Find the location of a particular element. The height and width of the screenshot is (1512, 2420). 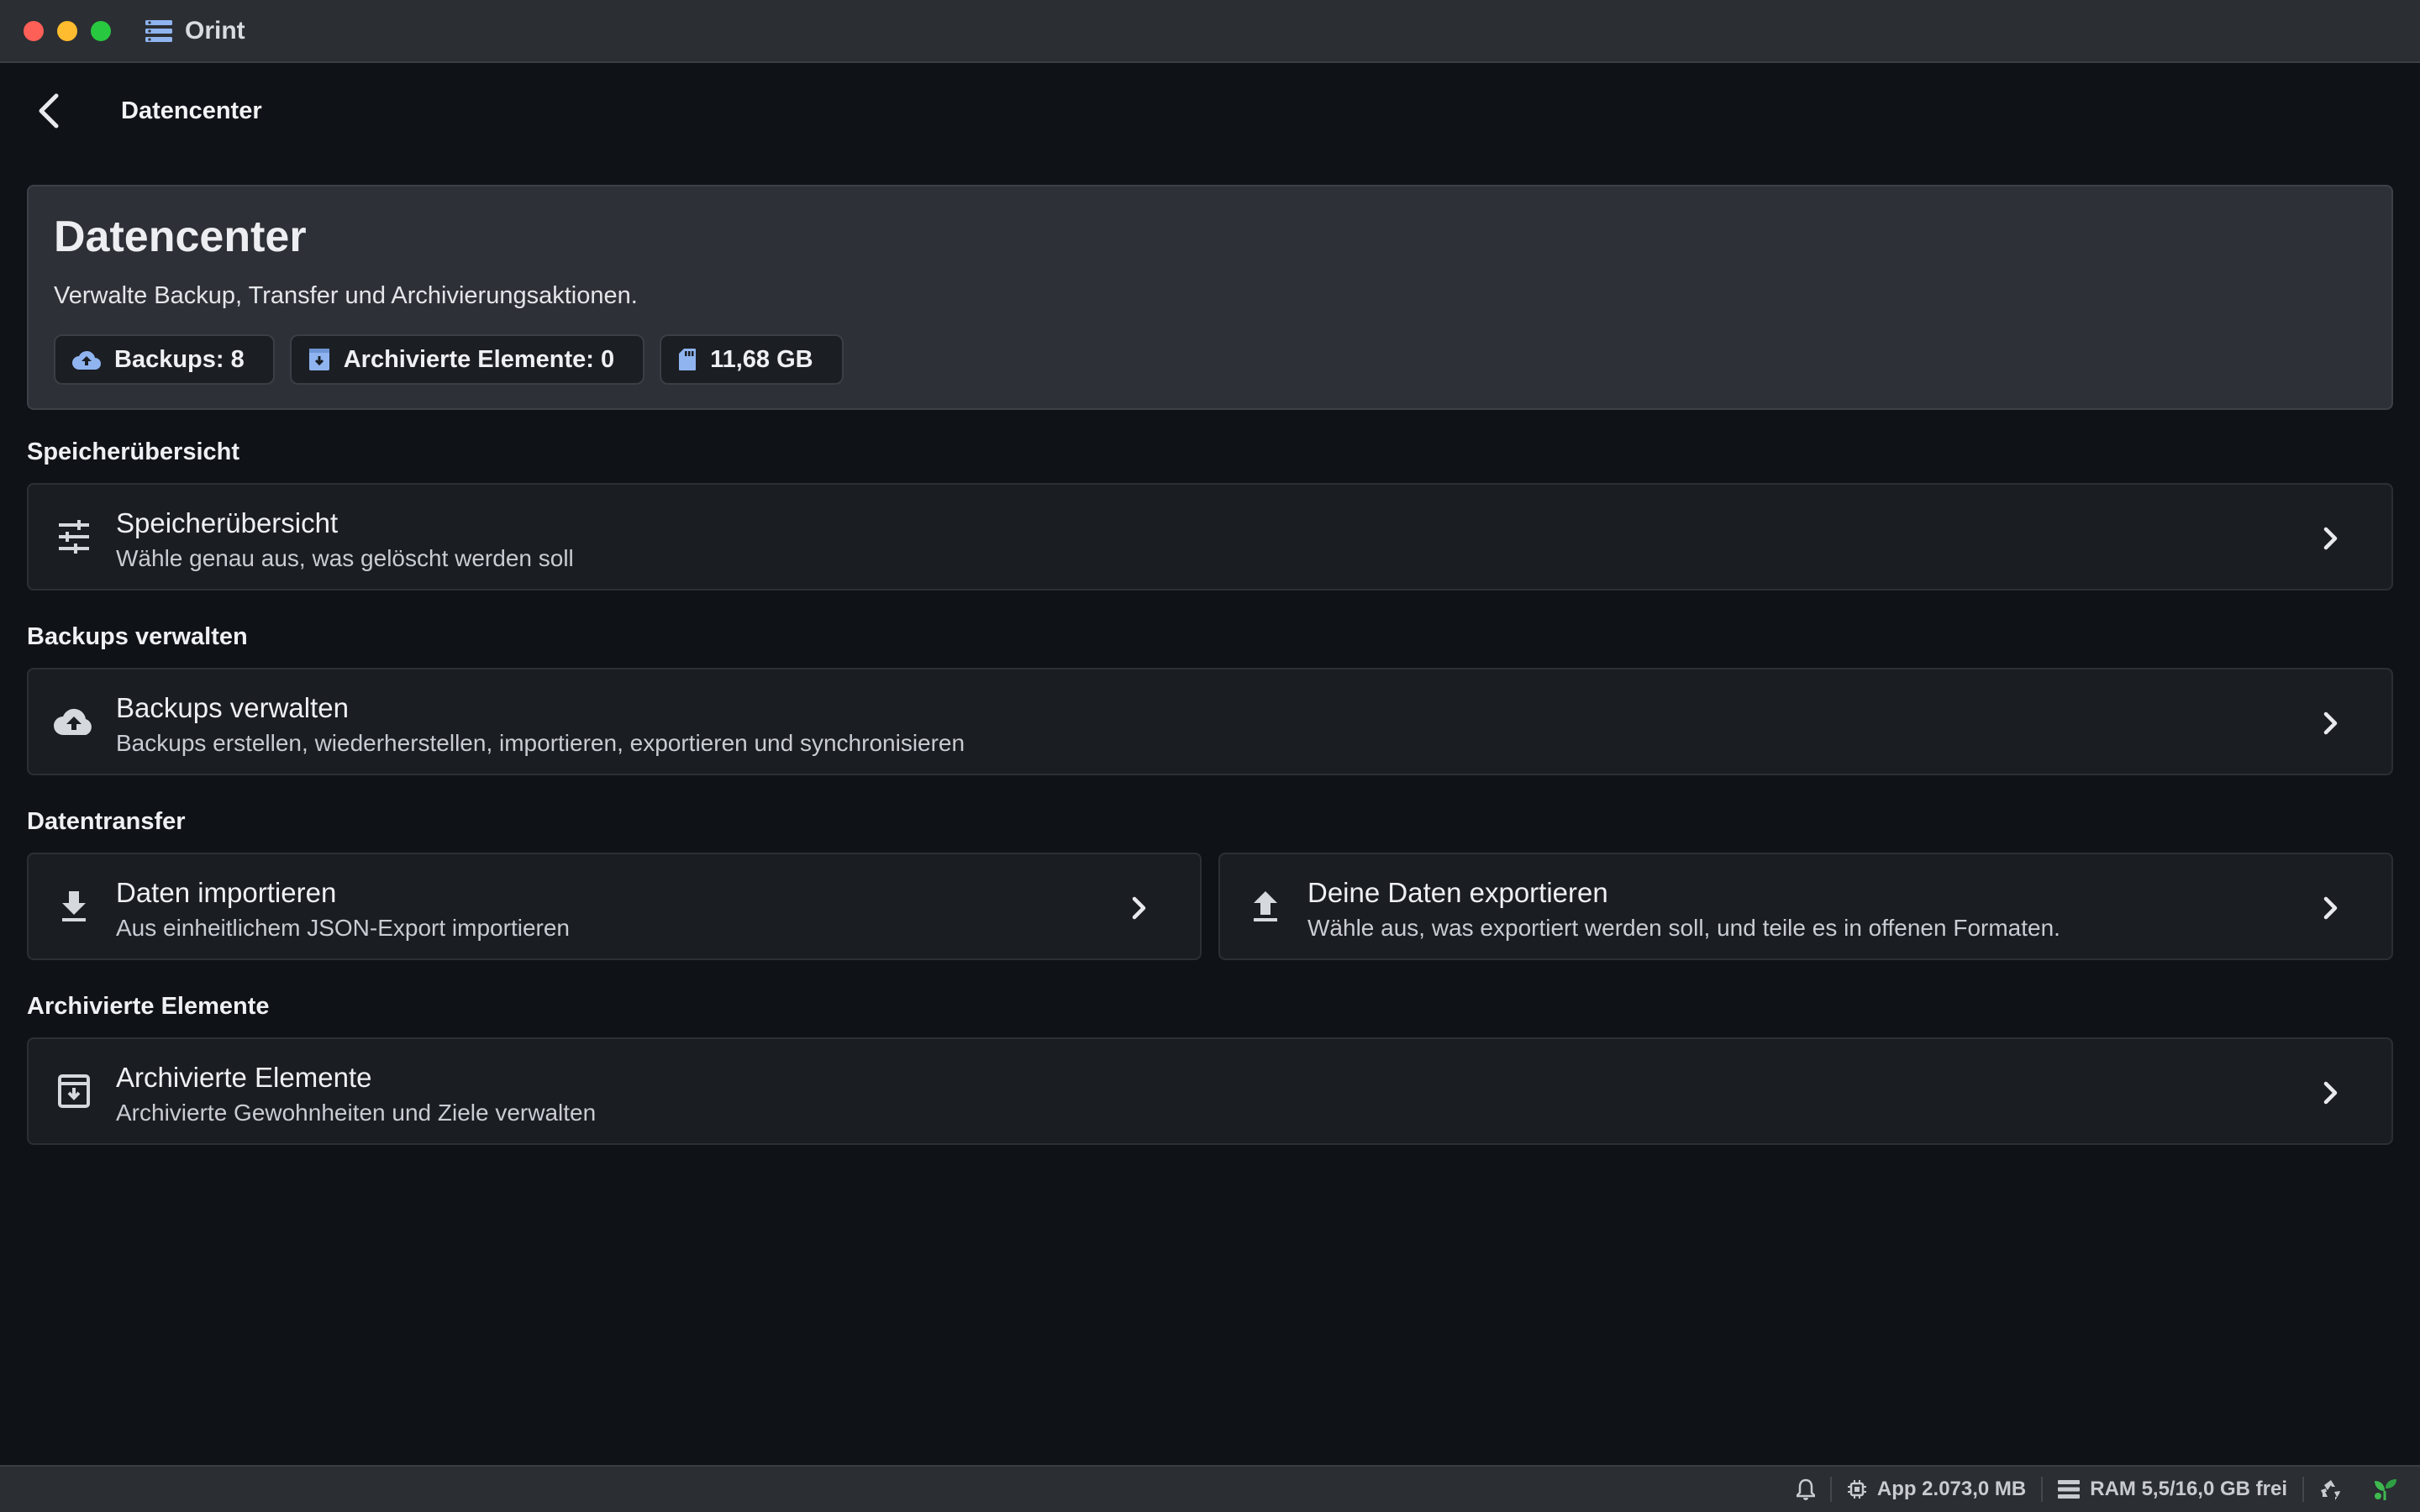

ram-indicator: RAM 5,5/16,0 GB frei is located at coordinates (2172, 1489).